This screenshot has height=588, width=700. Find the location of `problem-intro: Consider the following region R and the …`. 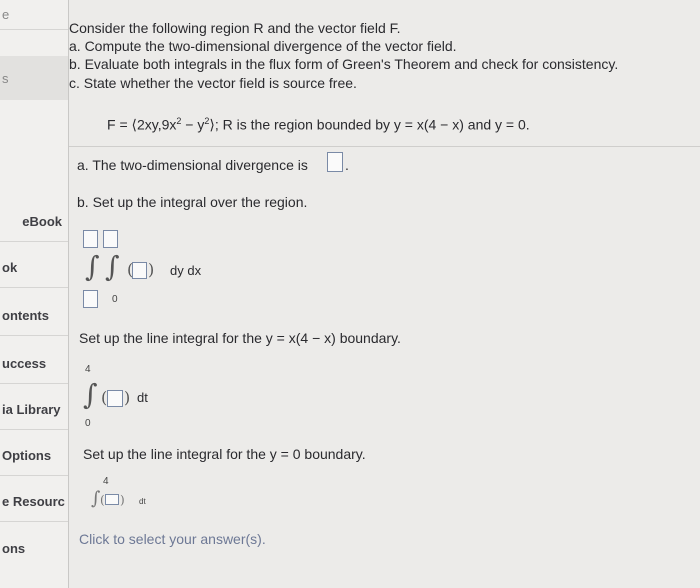

problem-intro: Consider the following region R and the … is located at coordinates (235, 28).